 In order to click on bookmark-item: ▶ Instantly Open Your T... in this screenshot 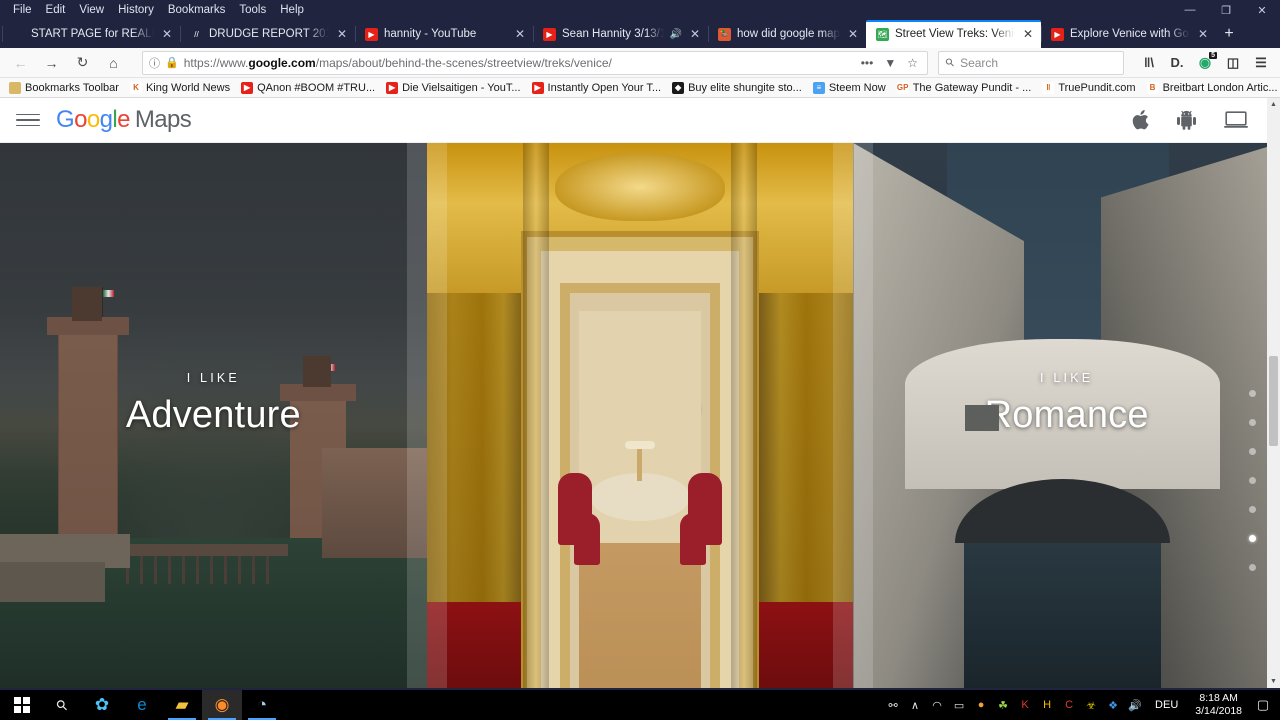, I will do `click(597, 88)`.